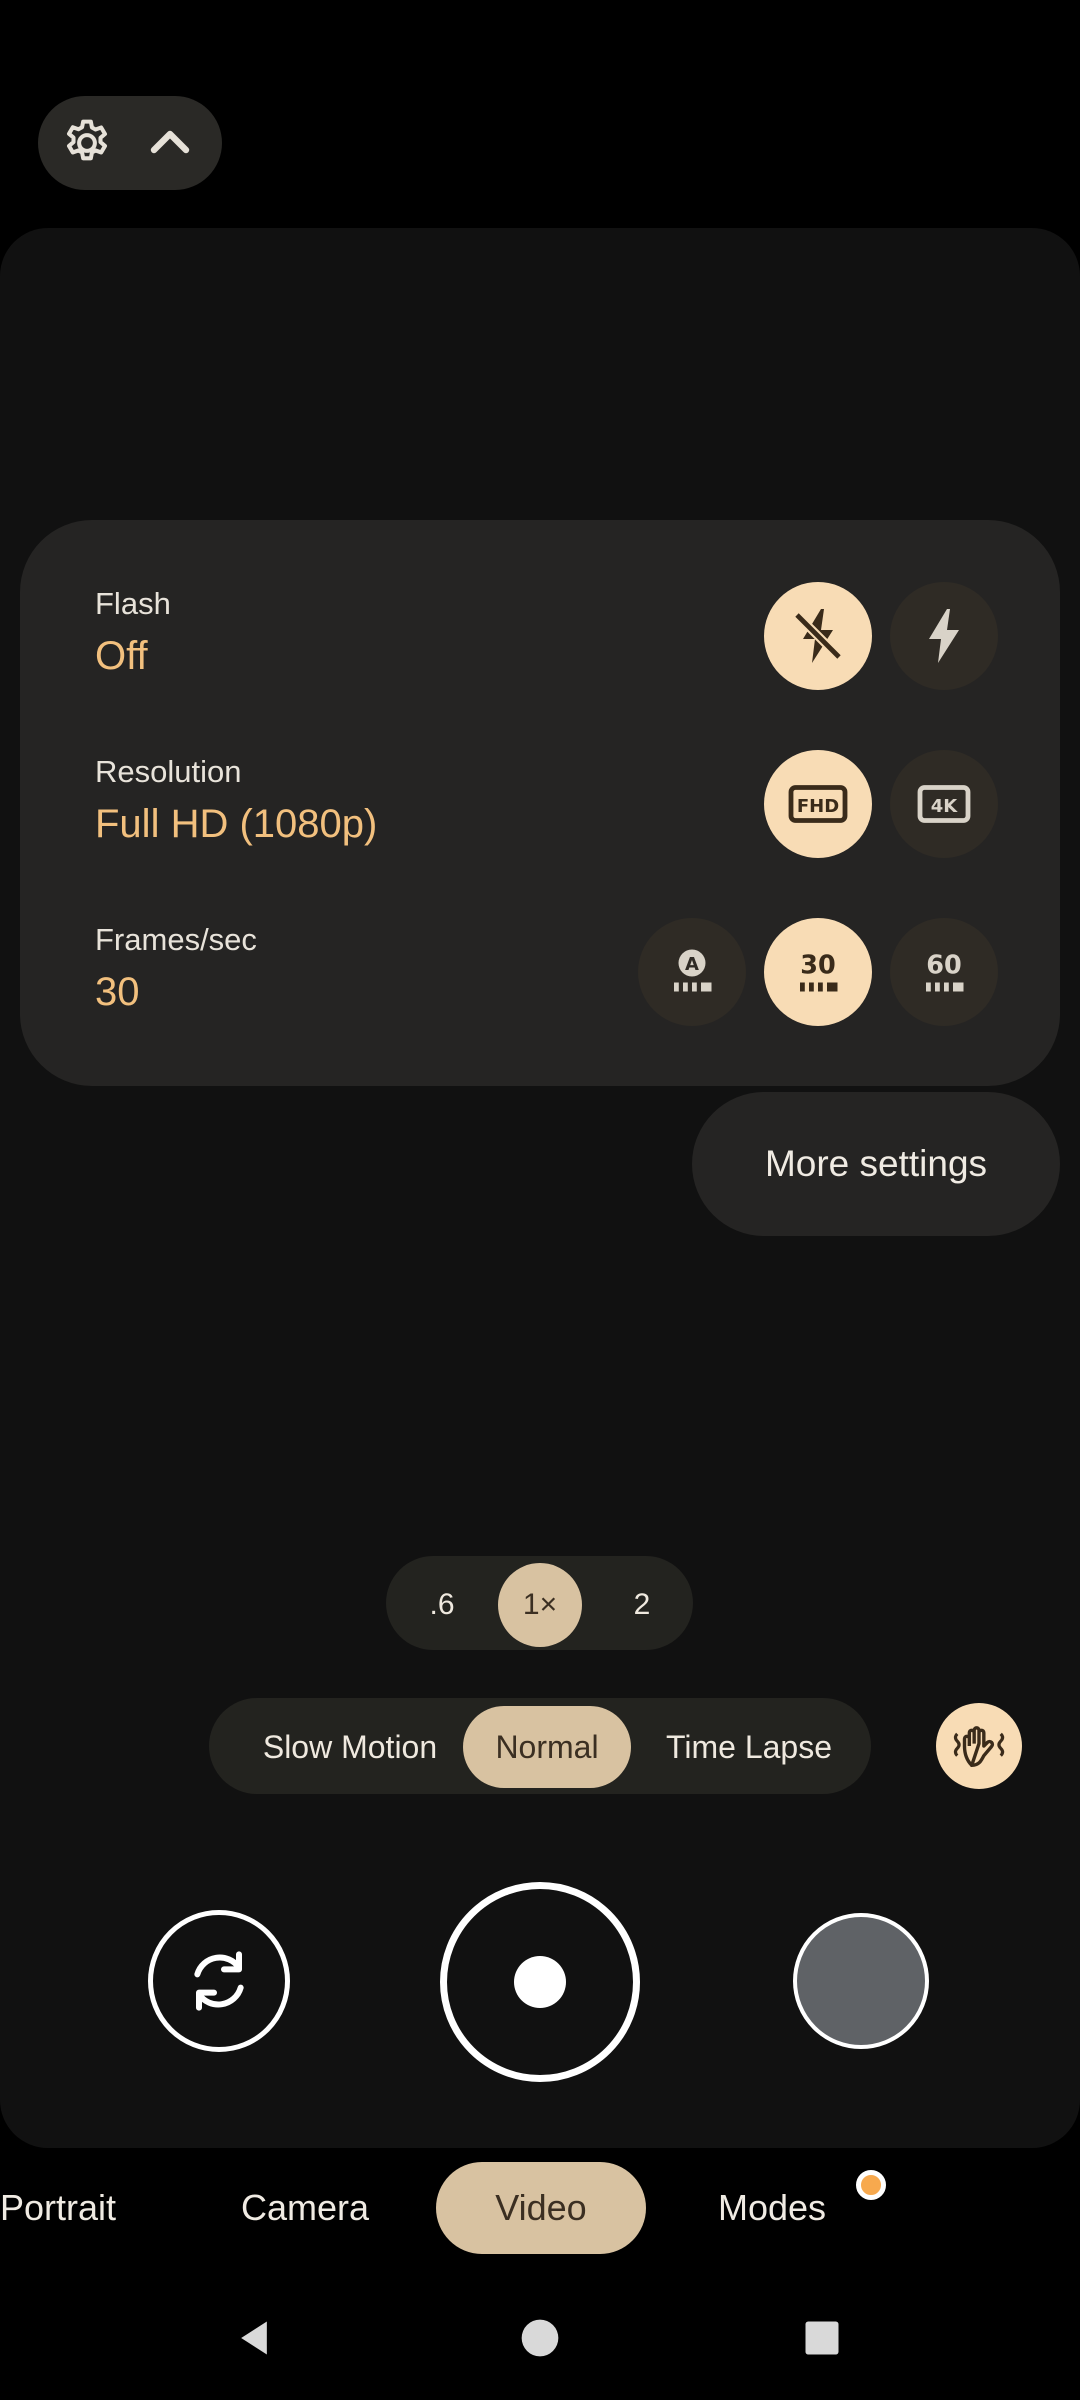 This screenshot has width=1080, height=2400. Describe the element at coordinates (772, 2208) in the screenshot. I see `mode-modes: Modes` at that location.